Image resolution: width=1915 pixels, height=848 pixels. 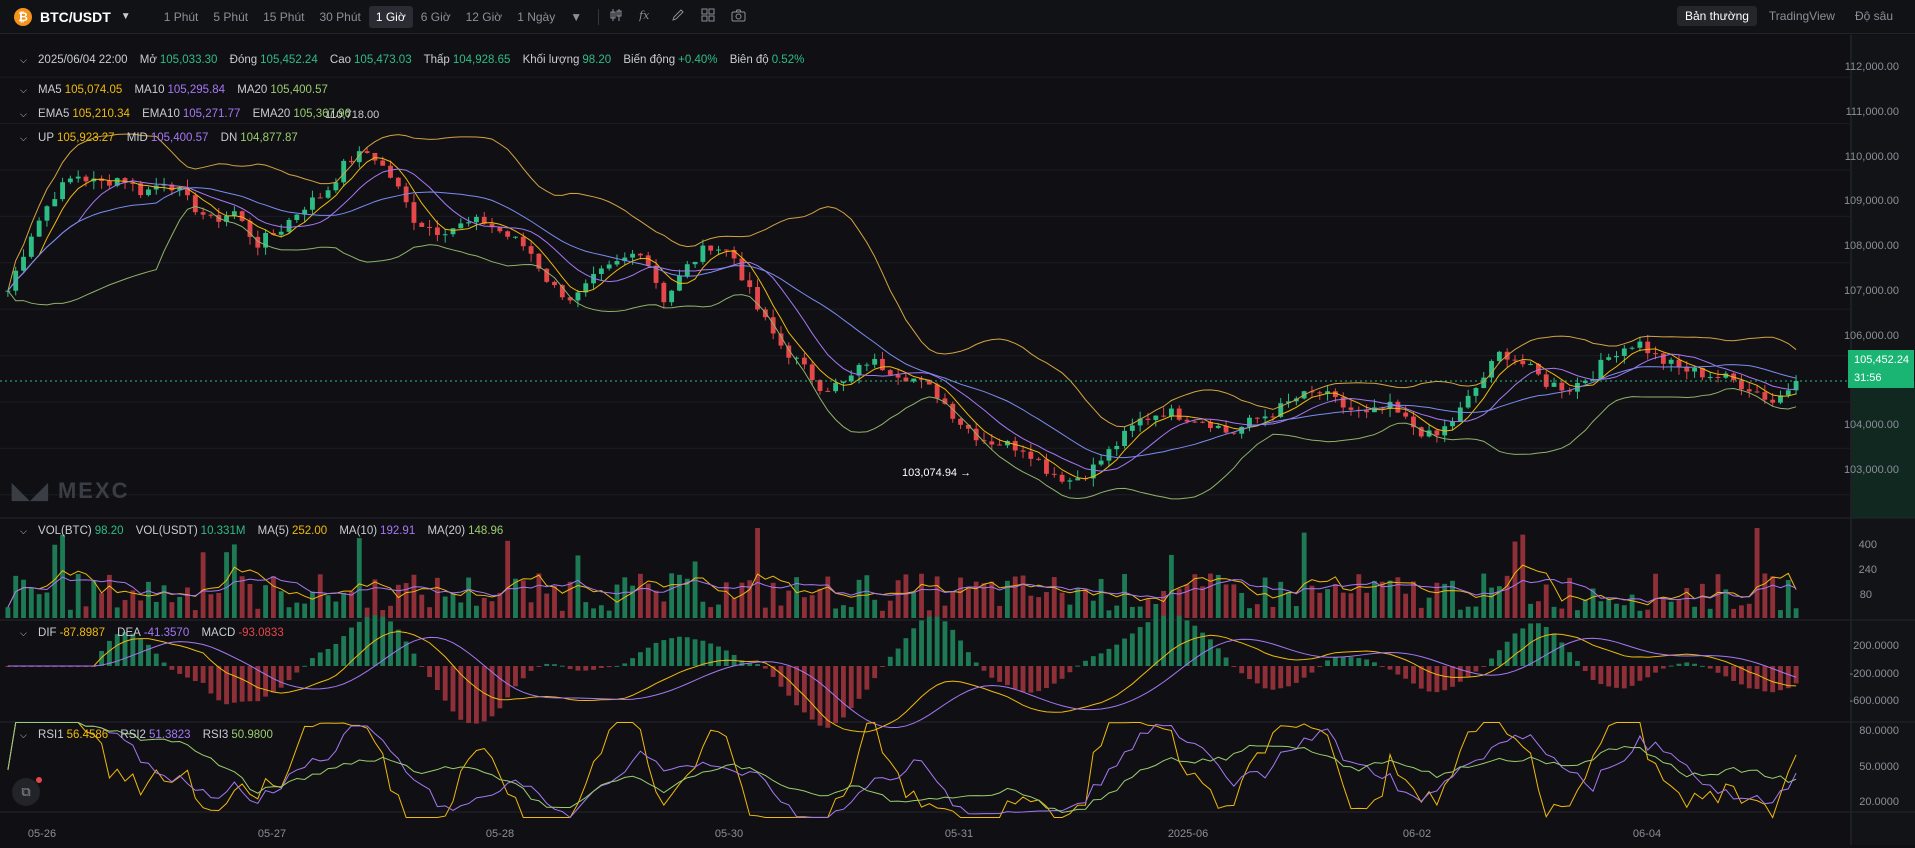 I want to click on vol-axis-label: 80, so click(x=1865, y=595).